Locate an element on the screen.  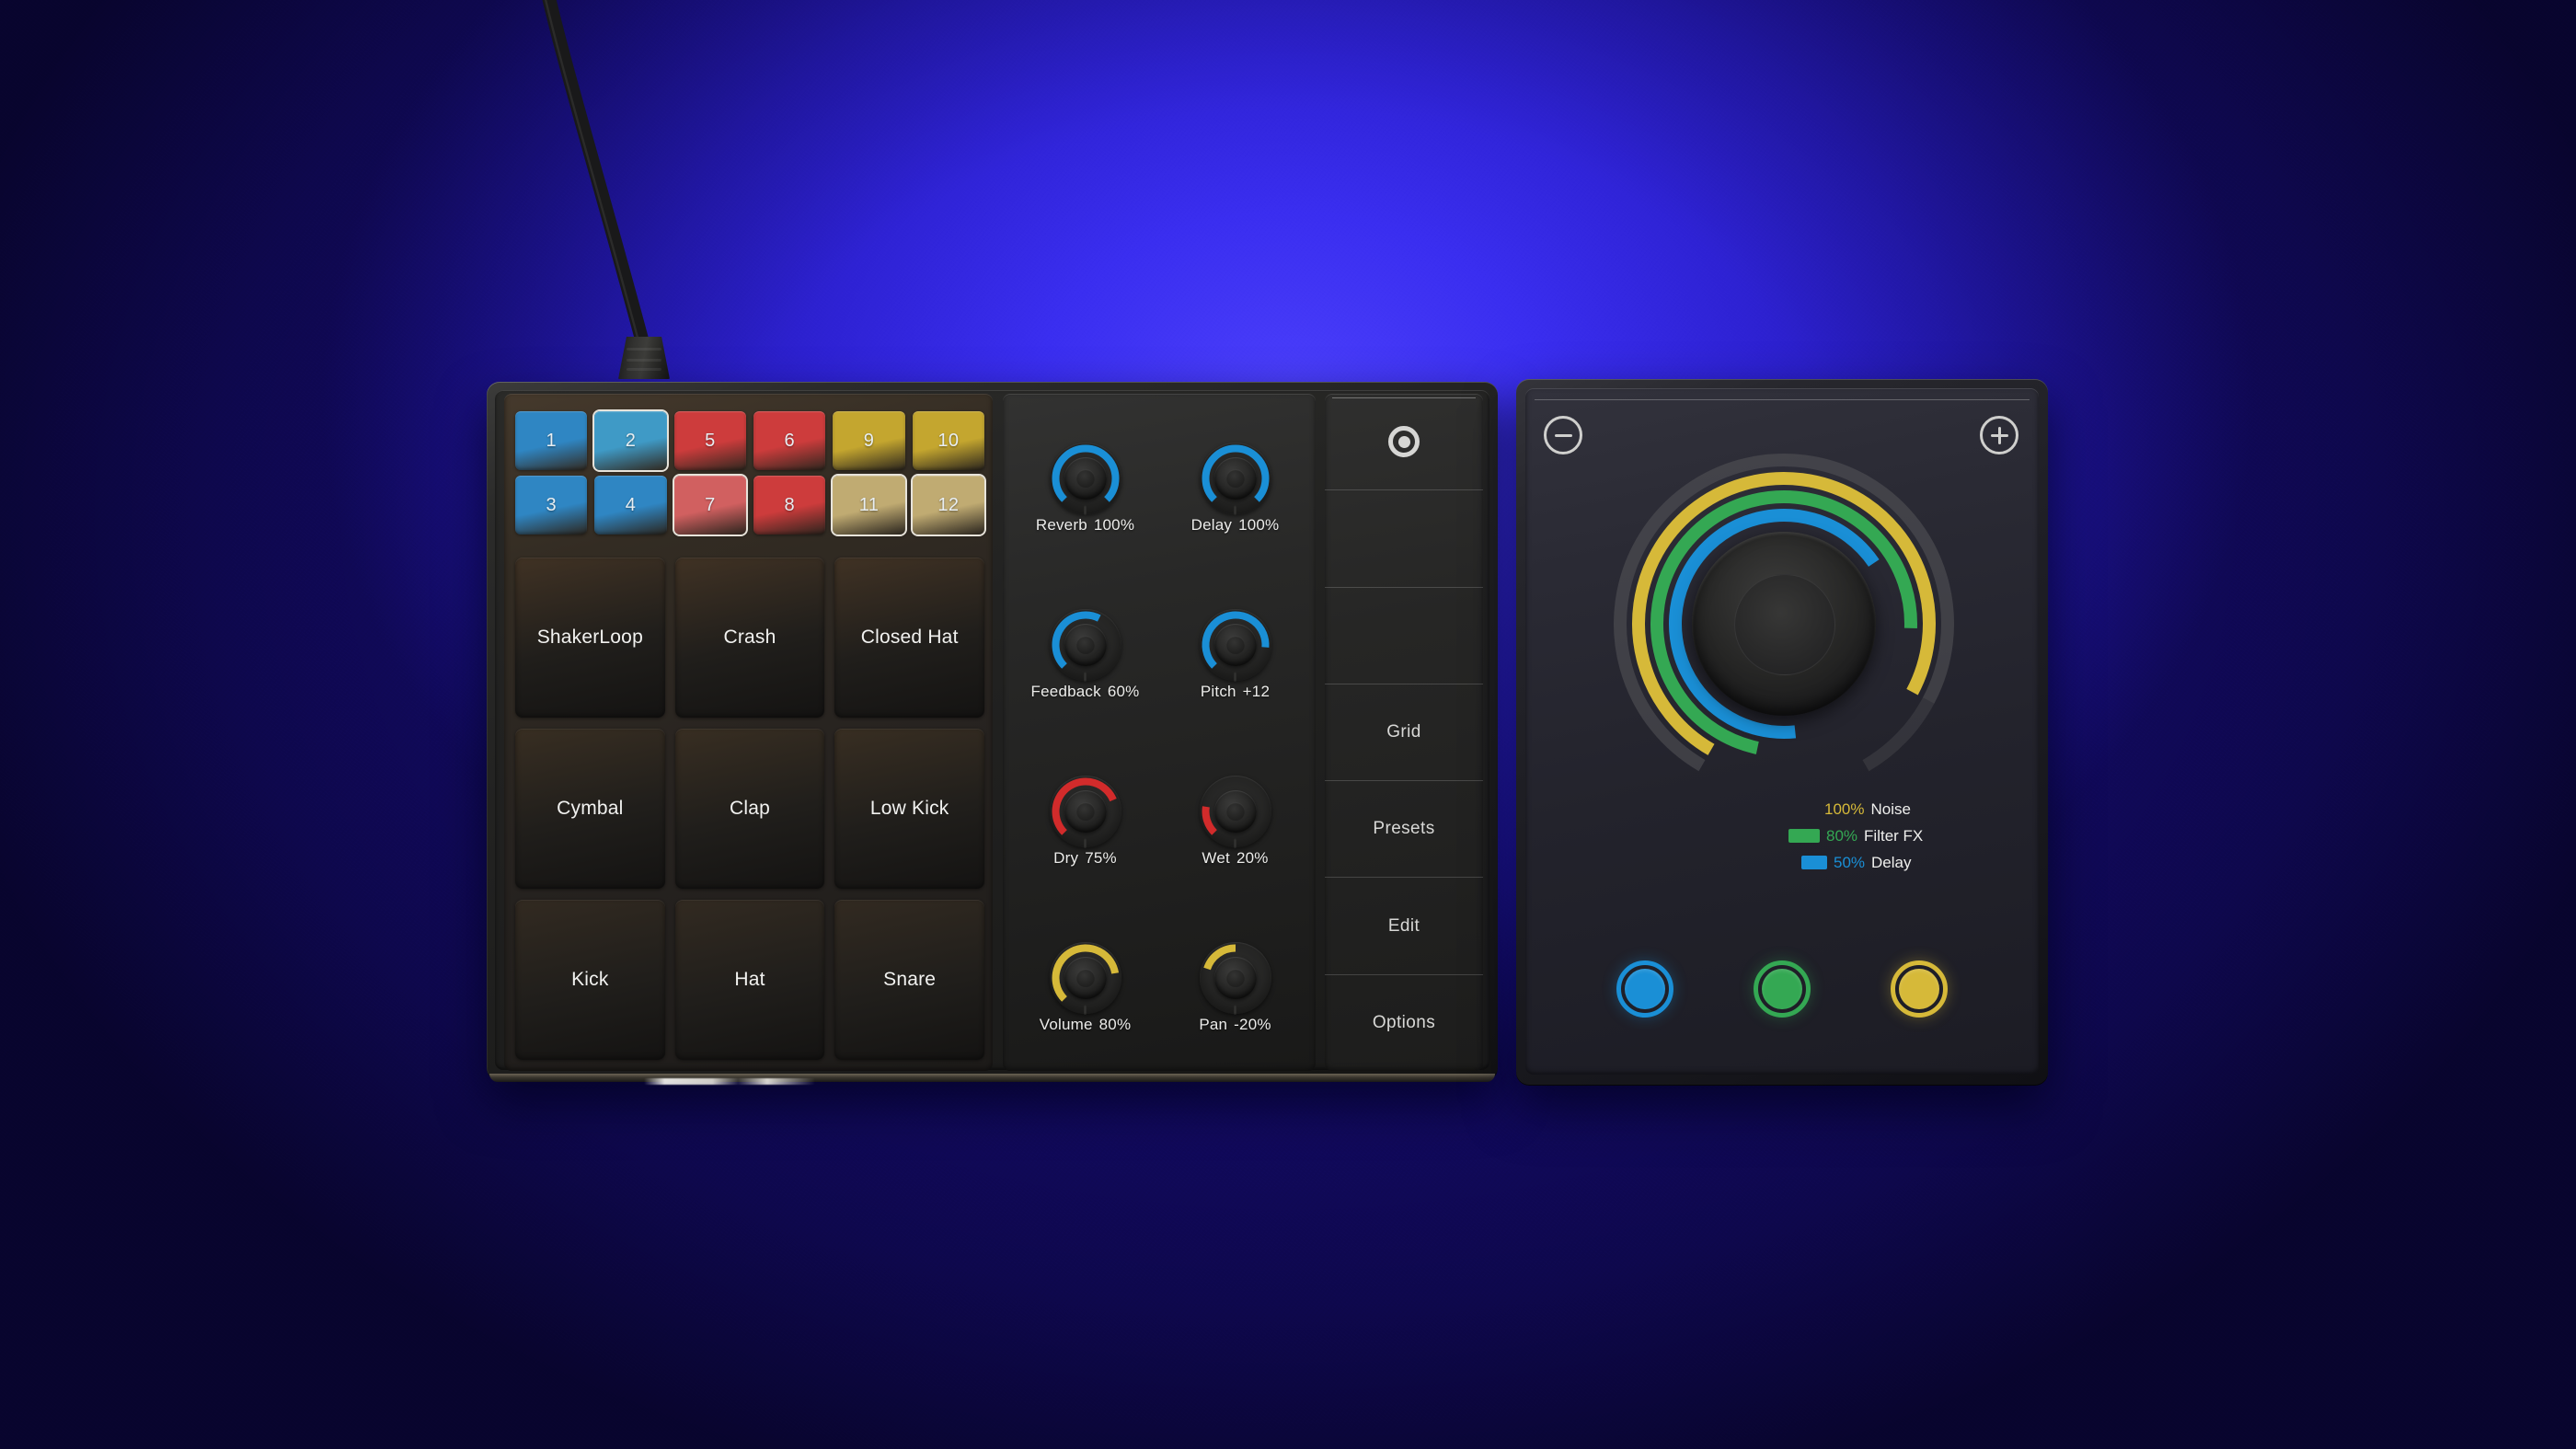
ring-legend: 100% Noise 80% Filter FX 50% Delay is located at coordinates (1905, 836).